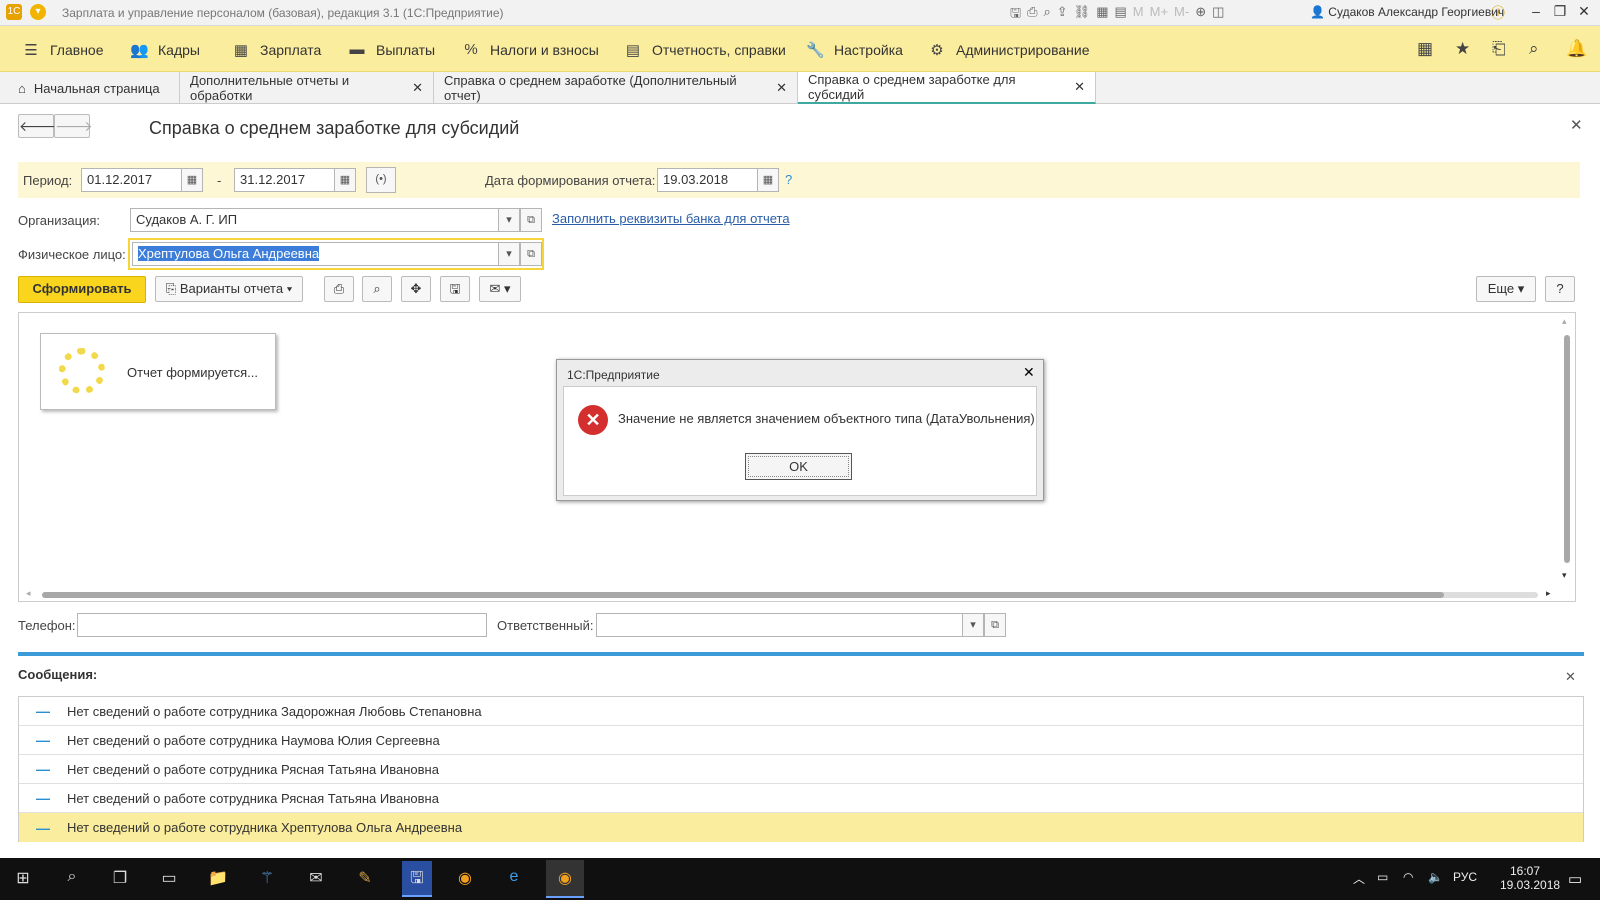  I want to click on onec-app-icon: ◉, so click(465, 879).